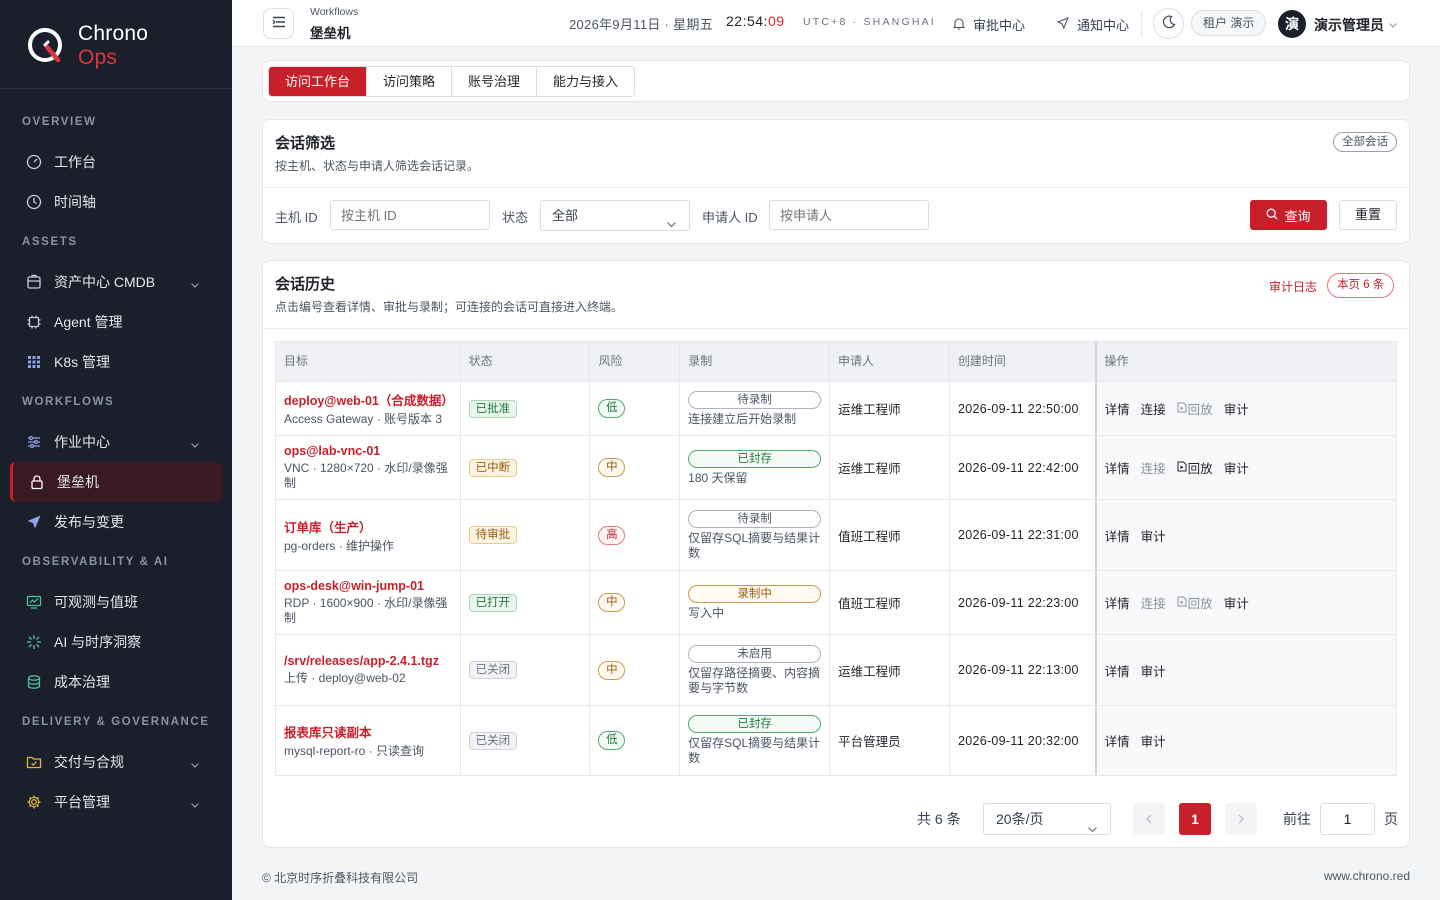 The image size is (1440, 900). I want to click on tenant-switcher: 租户 演示, so click(1229, 23).